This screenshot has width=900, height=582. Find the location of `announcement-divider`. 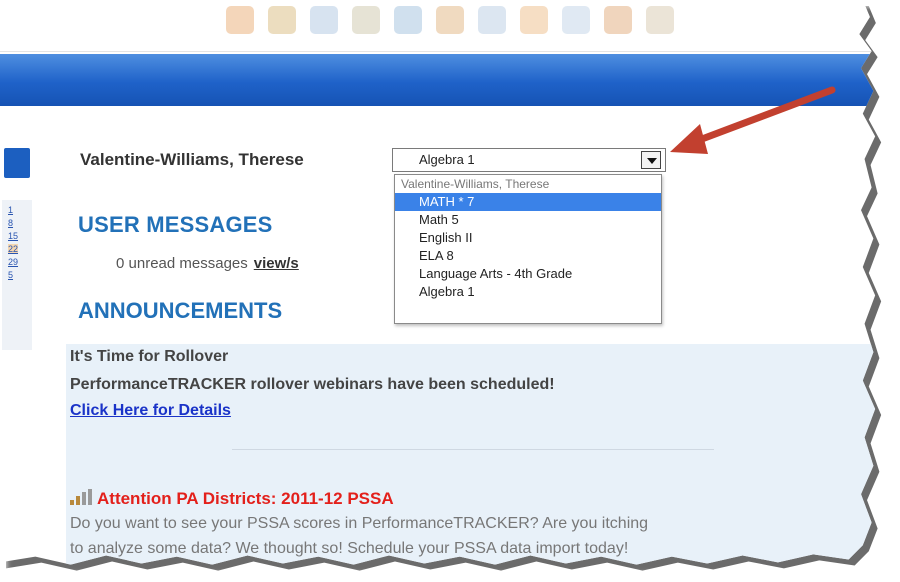

announcement-divider is located at coordinates (473, 449).